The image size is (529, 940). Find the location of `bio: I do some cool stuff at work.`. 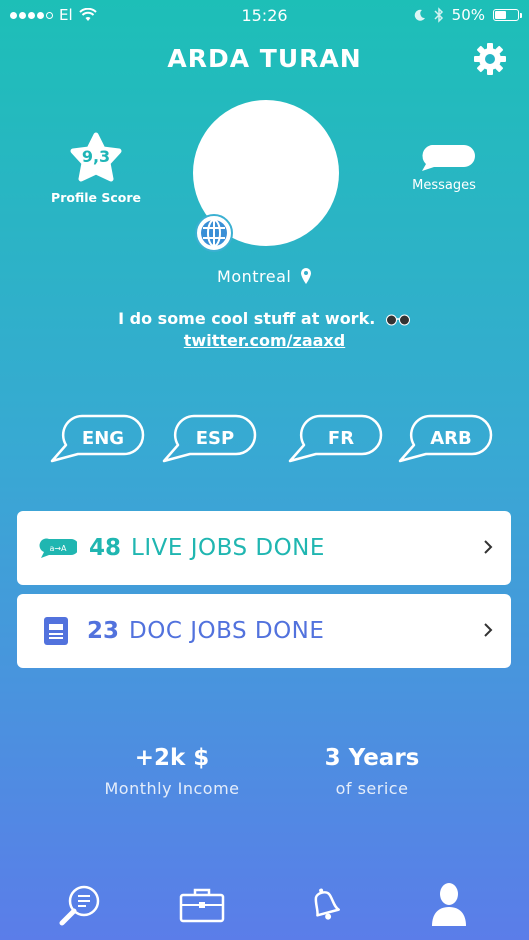

bio: I do some cool stuff at work. is located at coordinates (264, 318).